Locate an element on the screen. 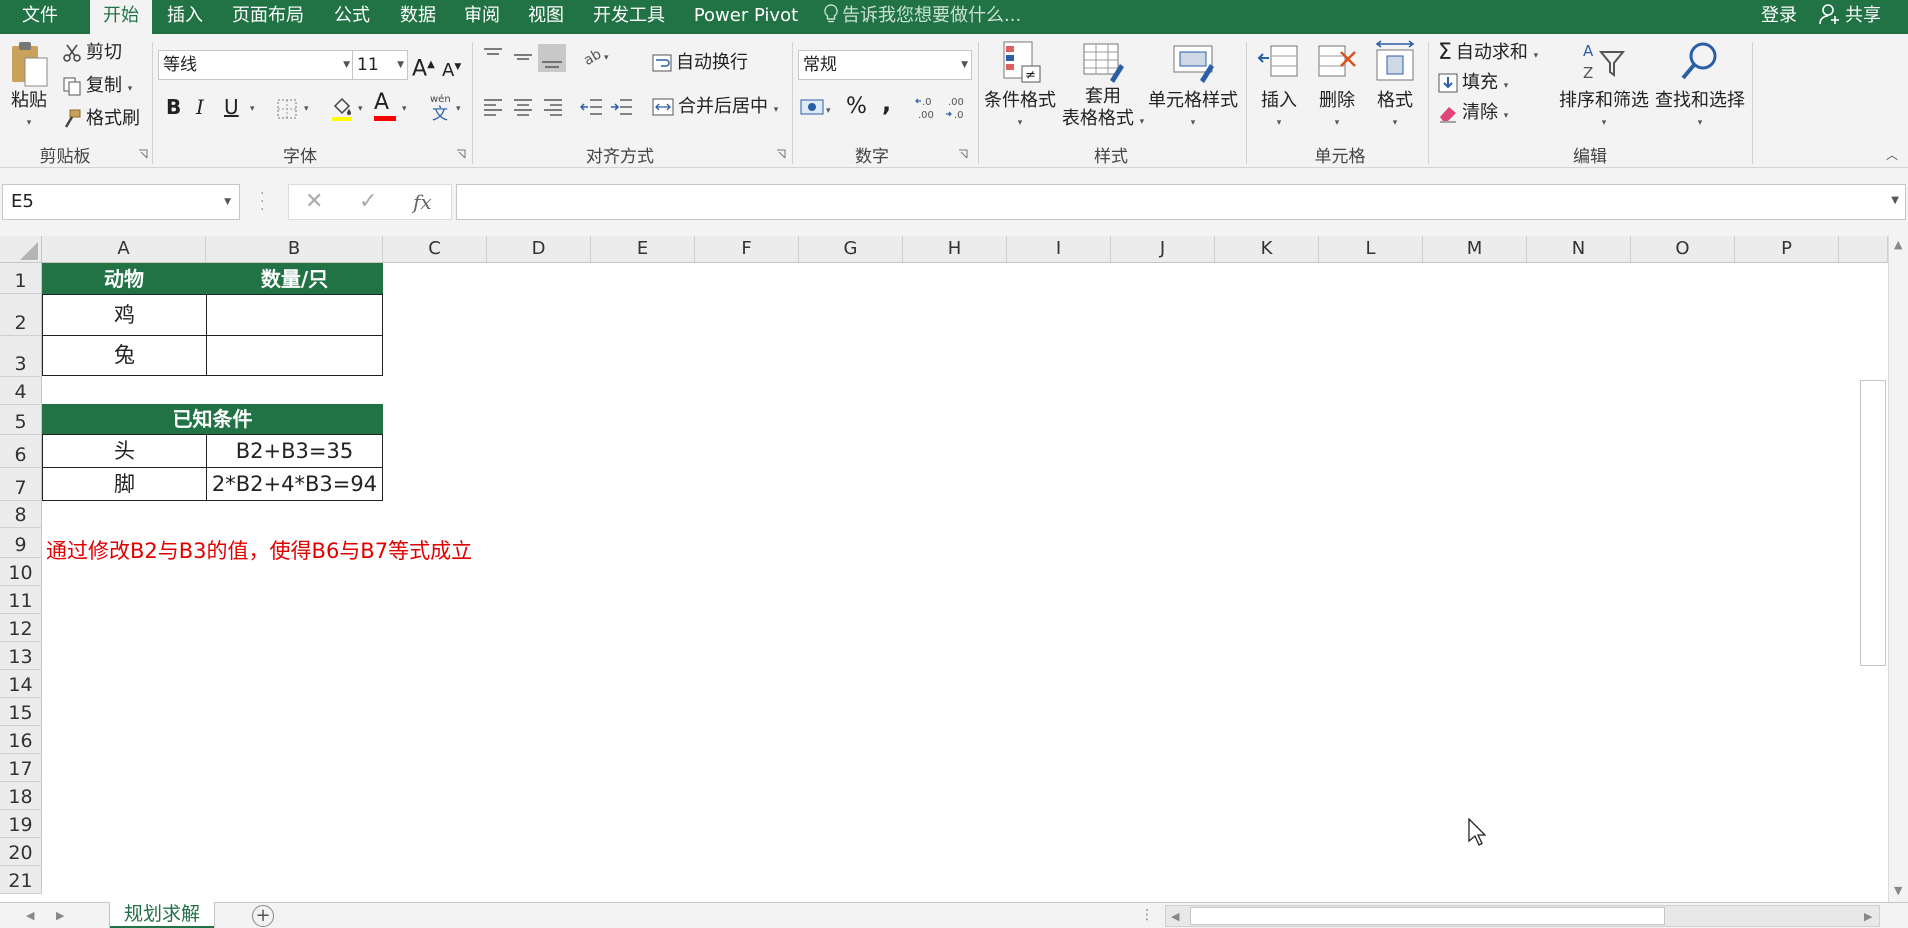 The height and width of the screenshot is (928, 1908). align-bottom-icon is located at coordinates (552, 58).